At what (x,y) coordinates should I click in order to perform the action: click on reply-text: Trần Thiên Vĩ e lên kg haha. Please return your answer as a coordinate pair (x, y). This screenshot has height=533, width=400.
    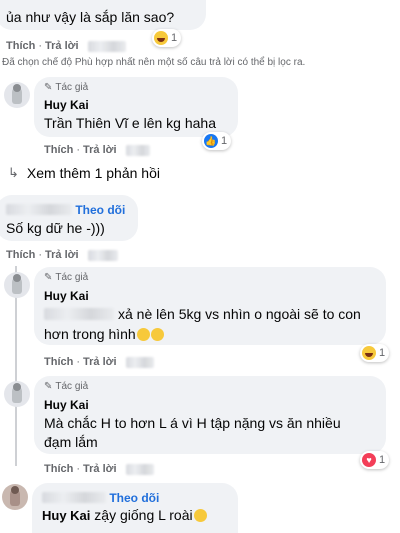
    Looking at the image, I should click on (130, 123).